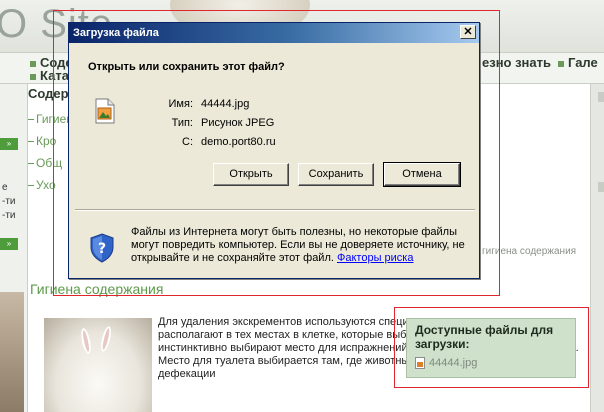 This screenshot has width=604, height=412. What do you see at coordinates (116, 33) in the screenshot?
I see `dialog-title: Загрузка файла` at bounding box center [116, 33].